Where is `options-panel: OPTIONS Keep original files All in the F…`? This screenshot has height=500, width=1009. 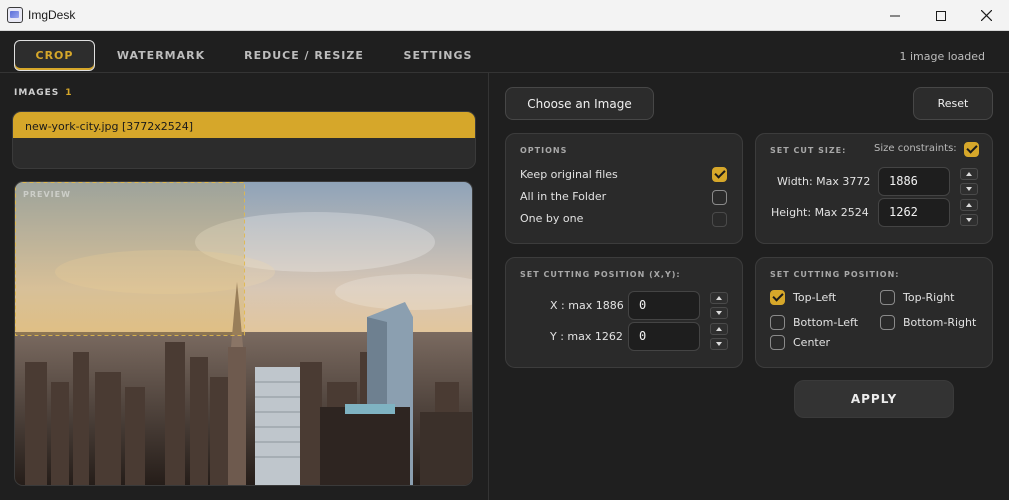
options-panel: OPTIONS Keep original files All in the F… is located at coordinates (624, 188).